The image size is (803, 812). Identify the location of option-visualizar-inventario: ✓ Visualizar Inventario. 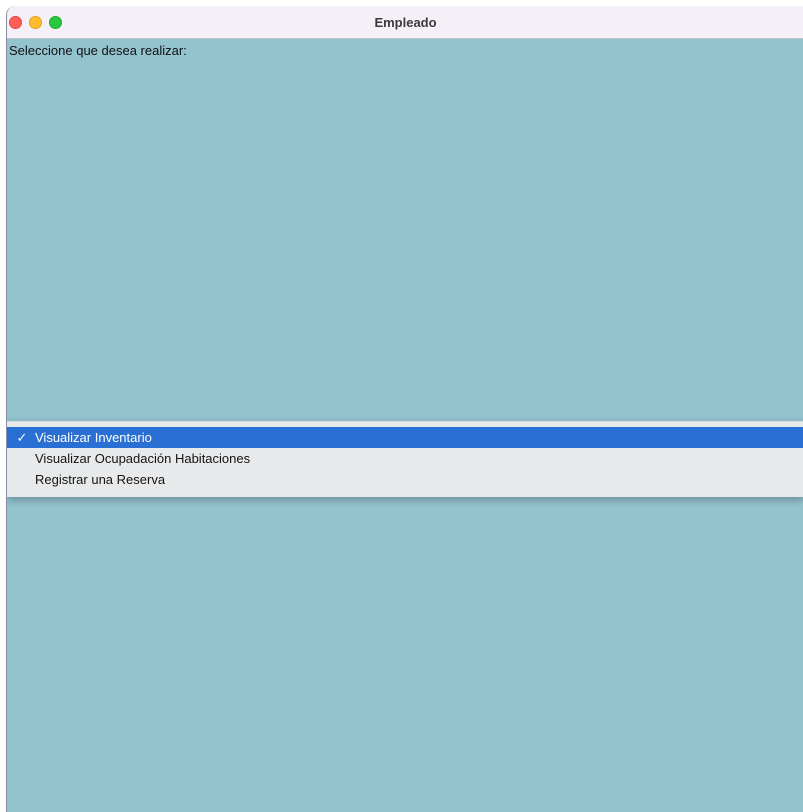
(405, 437).